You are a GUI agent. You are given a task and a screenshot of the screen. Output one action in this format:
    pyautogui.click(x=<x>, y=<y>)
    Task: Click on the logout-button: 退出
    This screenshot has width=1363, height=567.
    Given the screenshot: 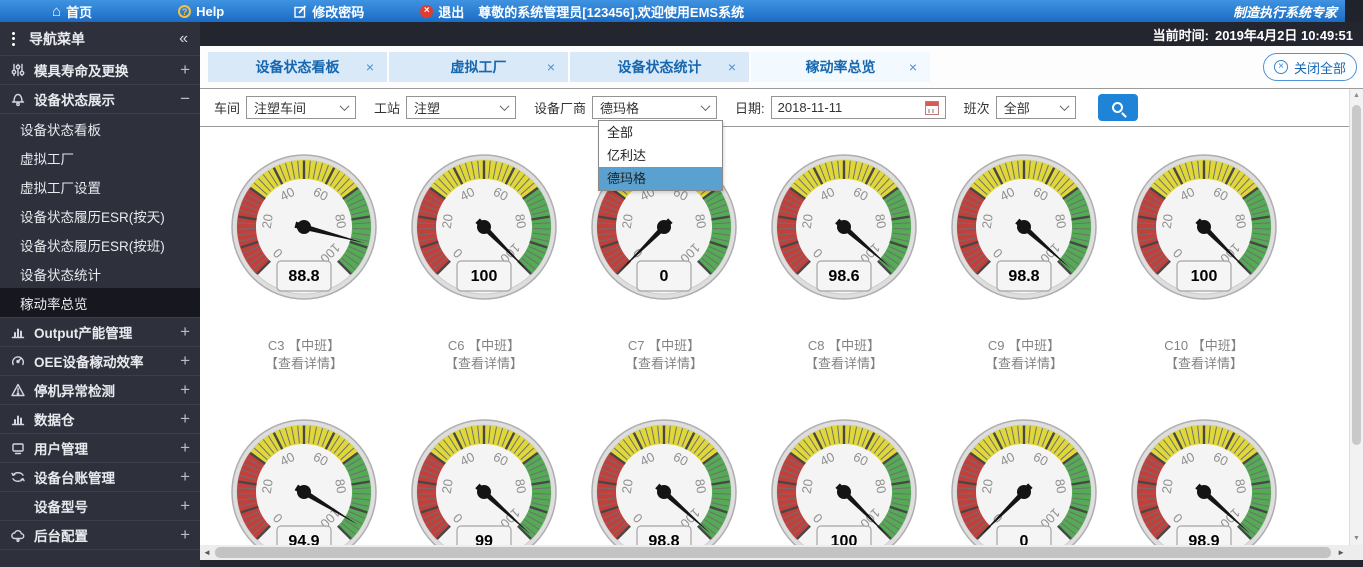 What is the action you would take?
    pyautogui.click(x=442, y=11)
    